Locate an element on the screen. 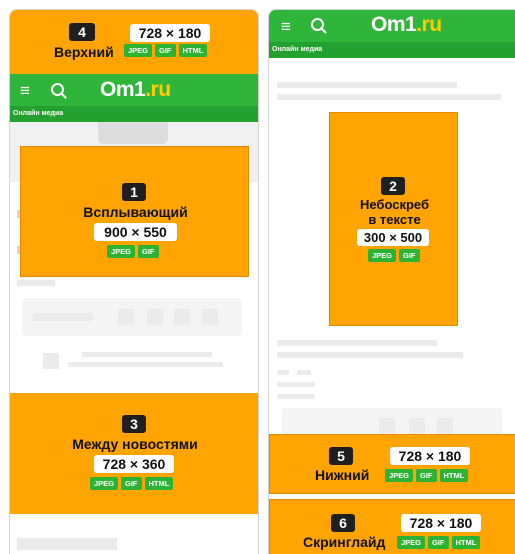 This screenshot has width=515, height=554. banner-title: Всплывающий is located at coordinates (135, 212).